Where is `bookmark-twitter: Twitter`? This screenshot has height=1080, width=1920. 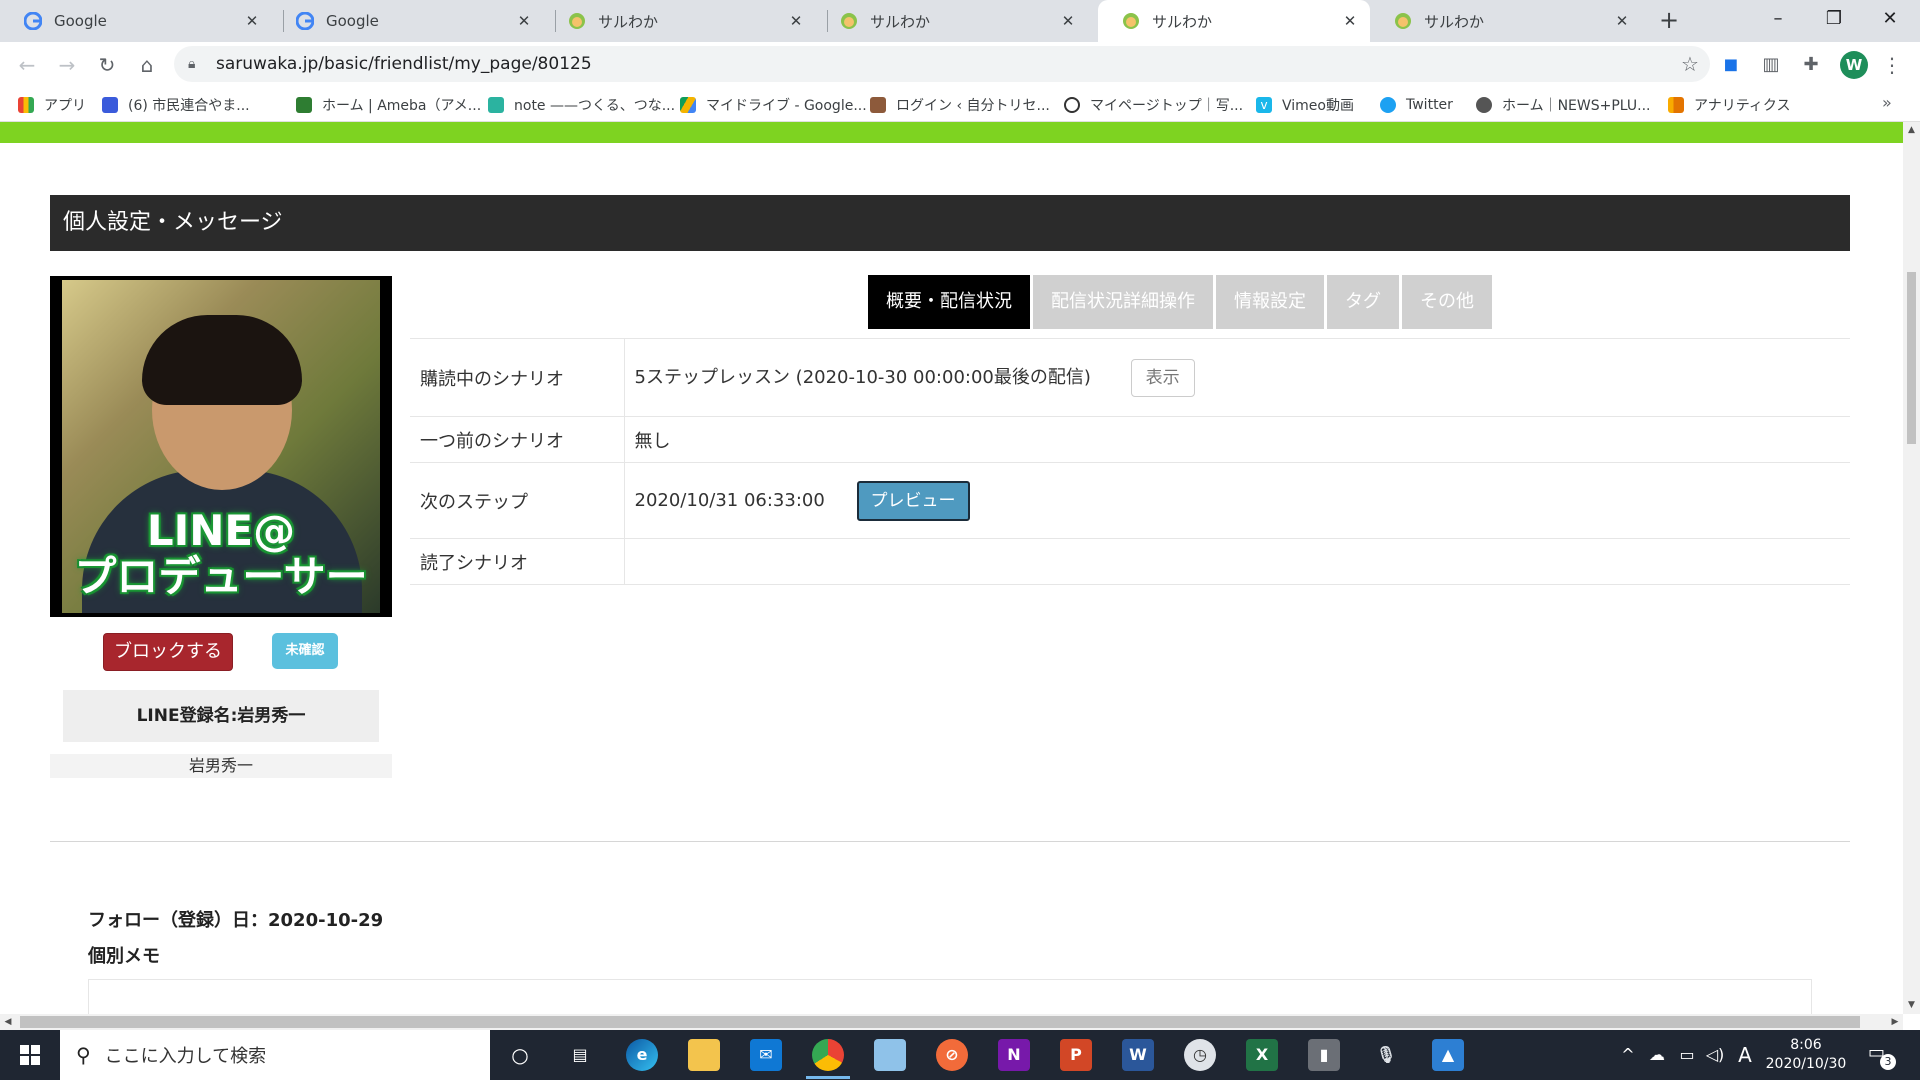
bookmark-twitter: Twitter is located at coordinates (1416, 105).